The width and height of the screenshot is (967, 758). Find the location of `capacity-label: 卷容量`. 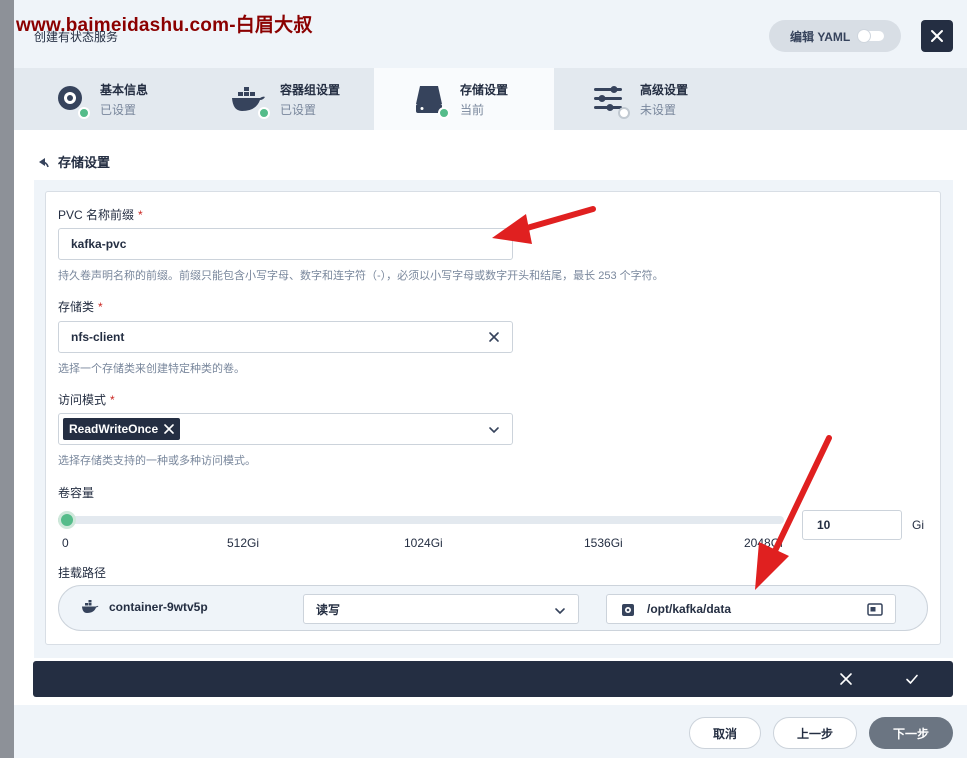

capacity-label: 卷容量 is located at coordinates (76, 493).